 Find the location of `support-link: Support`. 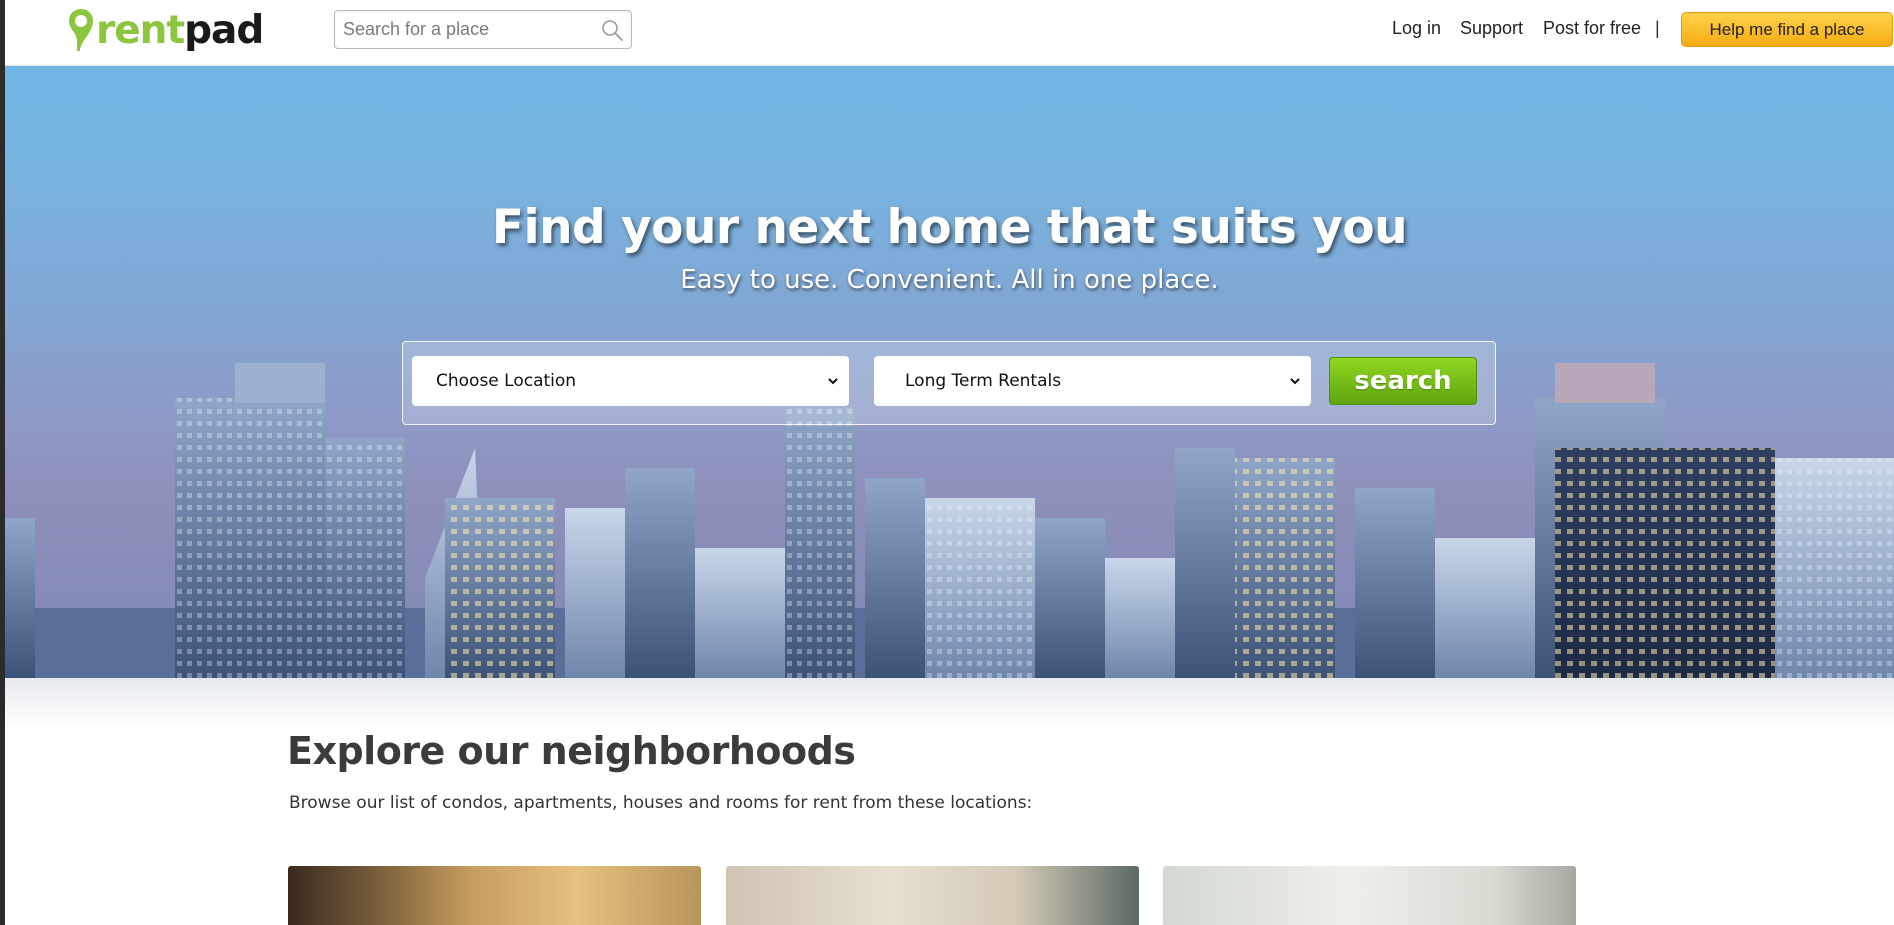

support-link: Support is located at coordinates (1491, 30).